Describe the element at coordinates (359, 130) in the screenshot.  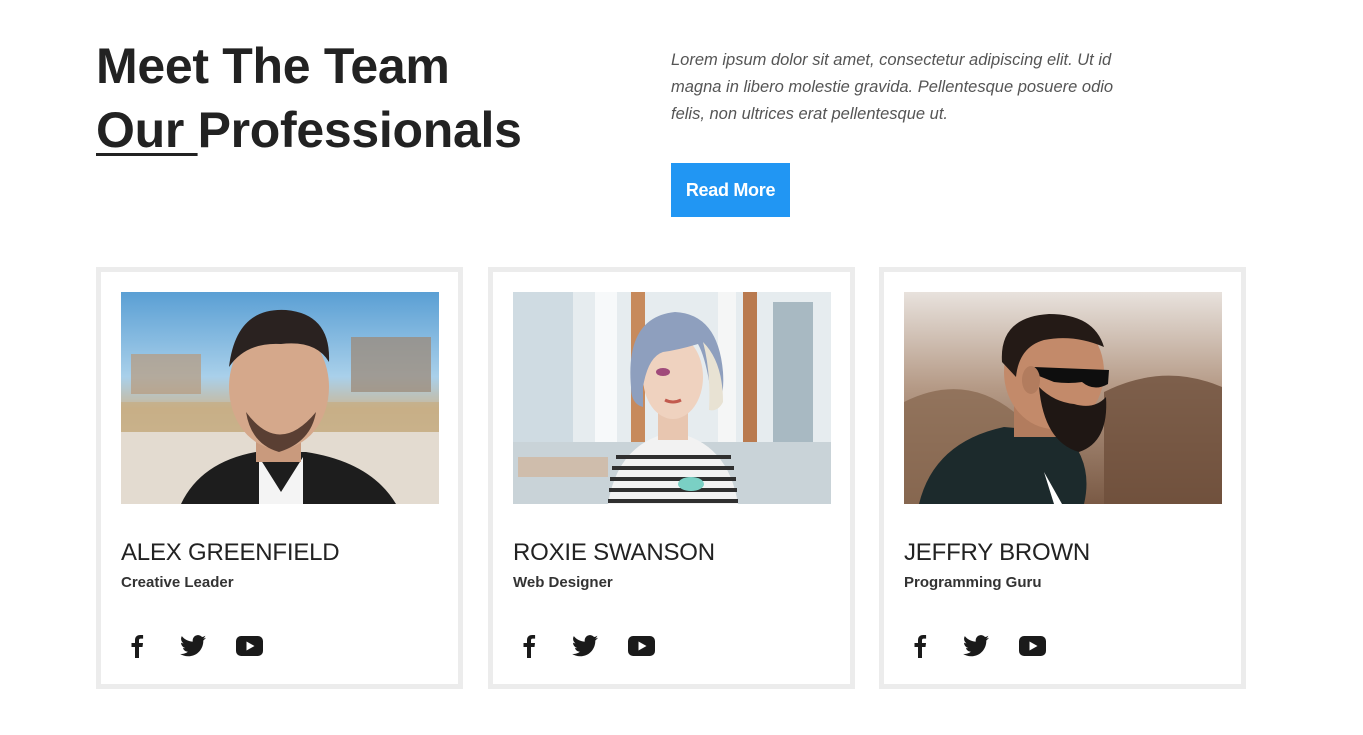
I see `title-rest-text: Professionals` at that location.